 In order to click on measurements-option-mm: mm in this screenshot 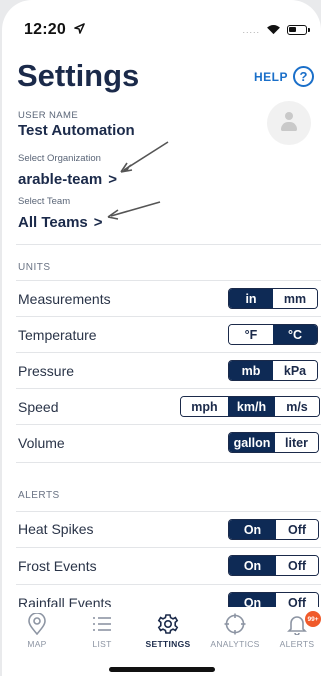, I will do `click(295, 298)`.